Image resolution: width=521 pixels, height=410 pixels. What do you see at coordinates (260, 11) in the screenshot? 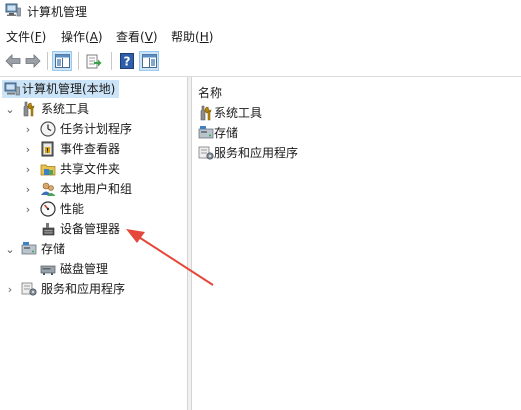
I see `title-bar: 计算机管理` at bounding box center [260, 11].